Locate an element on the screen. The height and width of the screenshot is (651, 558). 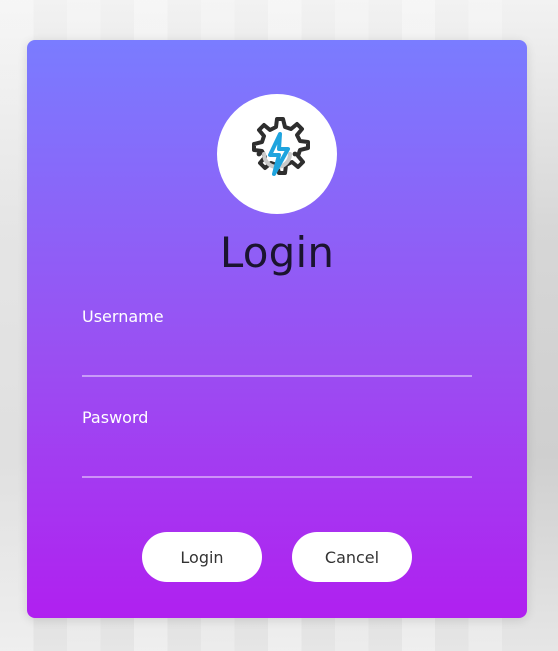
username-input is located at coordinates (277, 362).